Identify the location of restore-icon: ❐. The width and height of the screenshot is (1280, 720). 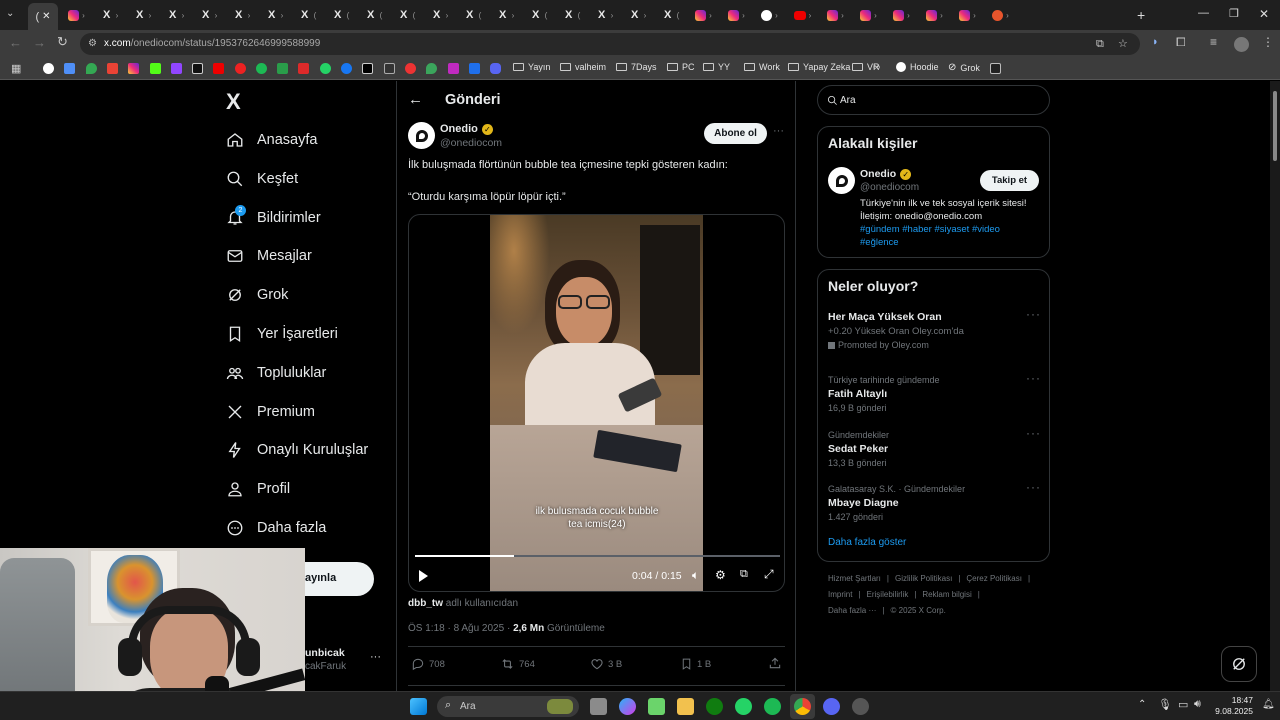
(1234, 13).